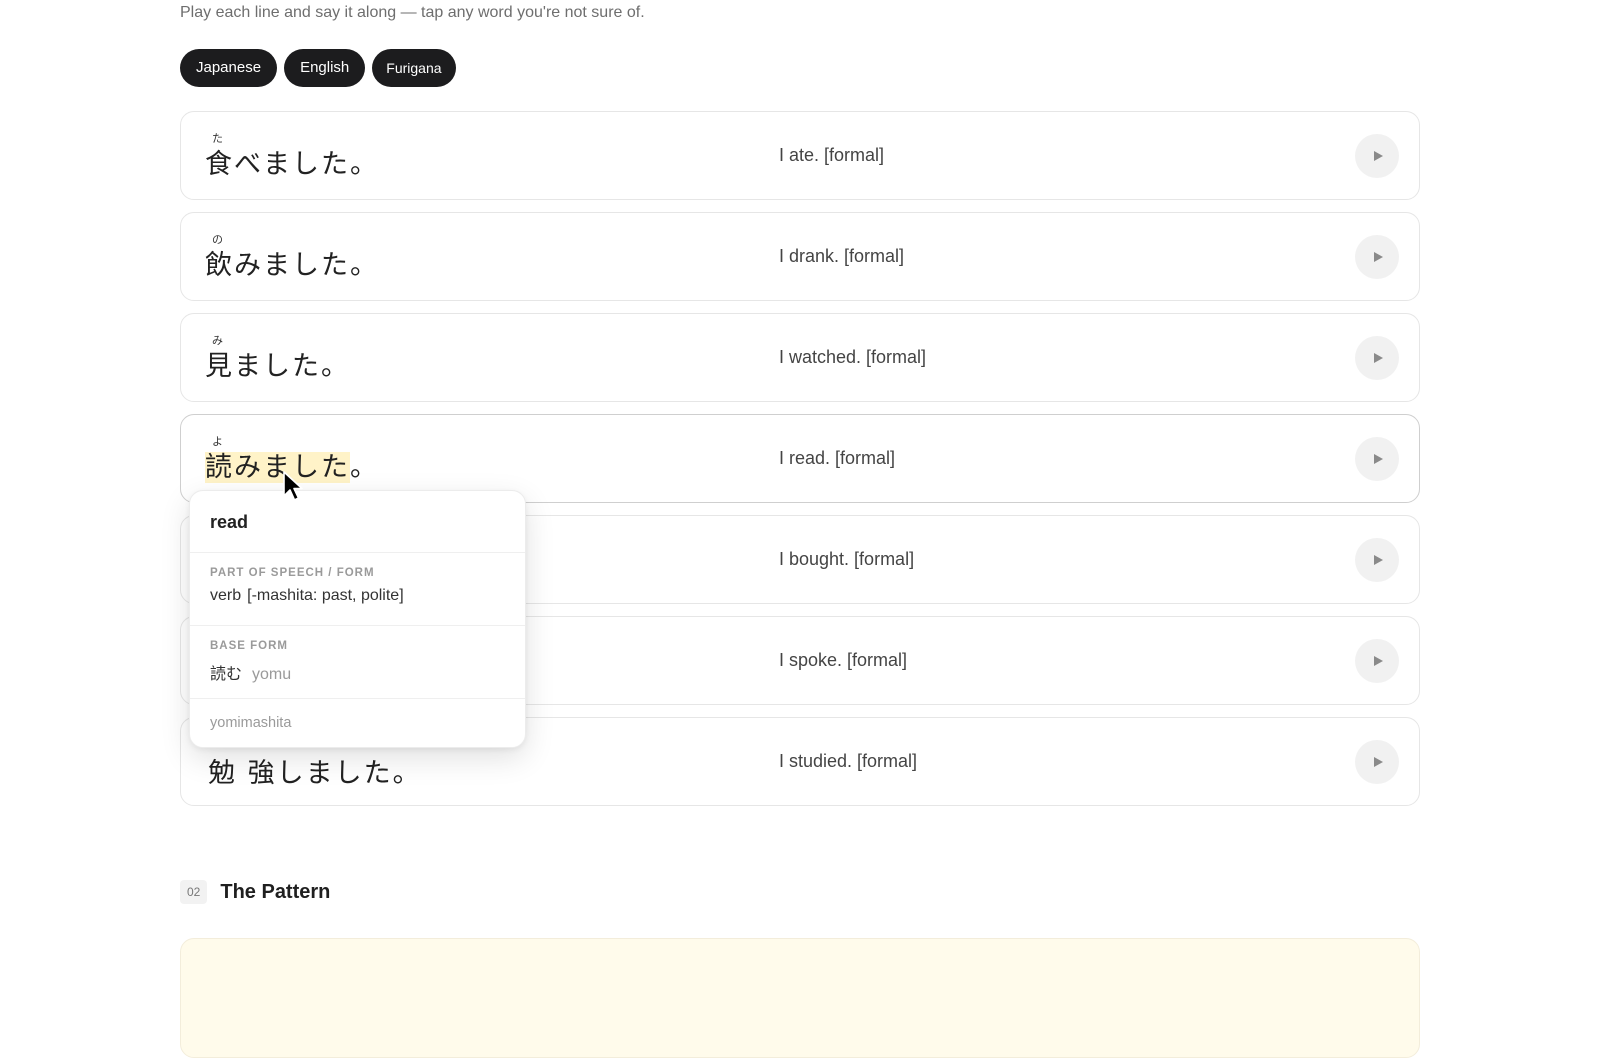 Image resolution: width=1600 pixels, height=1058 pixels. I want to click on toggle-japanese: Japanese, so click(229, 68).